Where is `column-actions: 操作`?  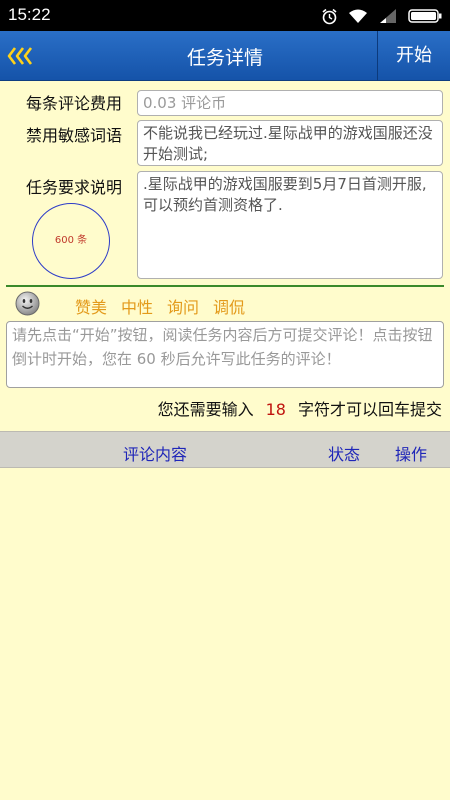 column-actions: 操作 is located at coordinates (411, 454).